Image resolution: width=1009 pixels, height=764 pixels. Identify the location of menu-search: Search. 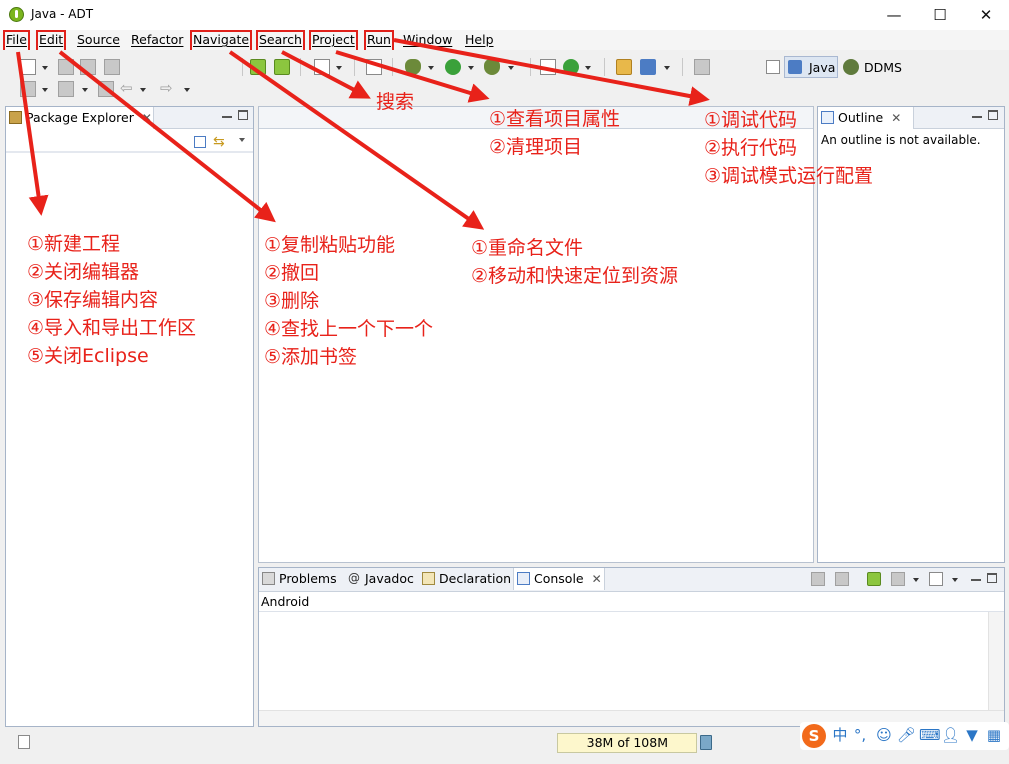
(280, 41).